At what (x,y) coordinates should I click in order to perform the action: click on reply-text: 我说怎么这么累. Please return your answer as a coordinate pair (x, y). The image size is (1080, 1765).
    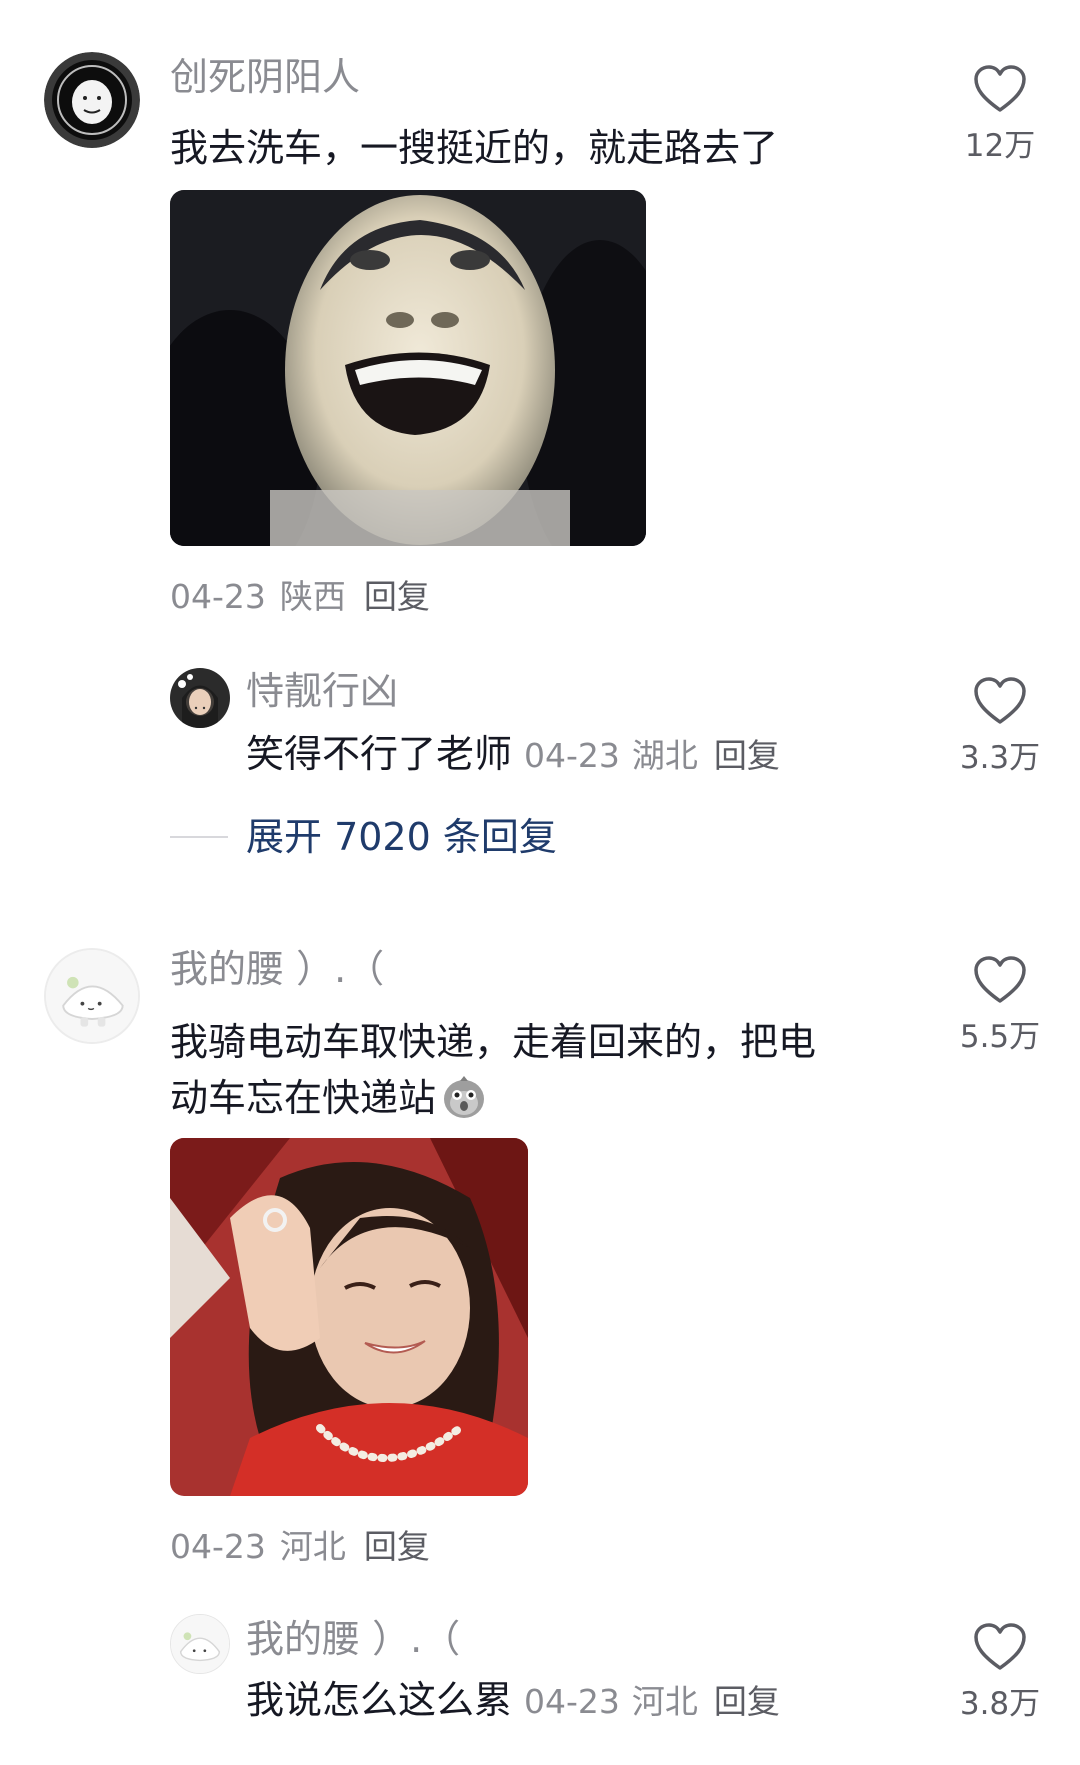
    Looking at the image, I should click on (379, 1700).